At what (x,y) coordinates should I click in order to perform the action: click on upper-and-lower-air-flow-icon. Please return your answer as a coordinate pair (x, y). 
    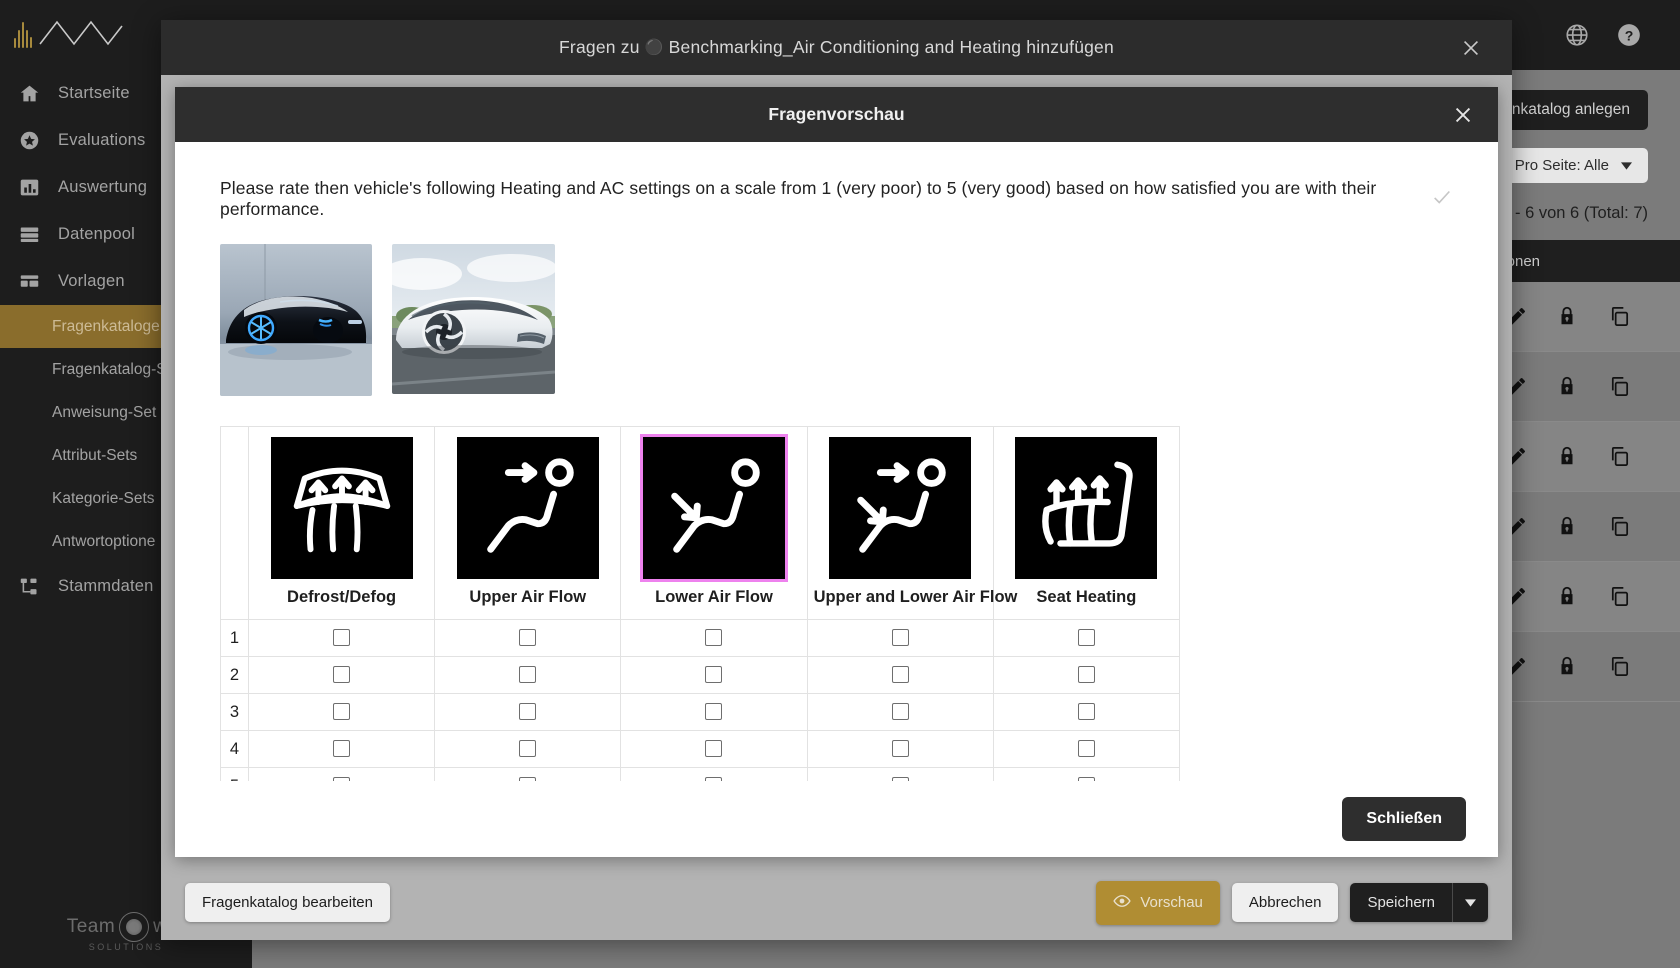
    Looking at the image, I should click on (900, 508).